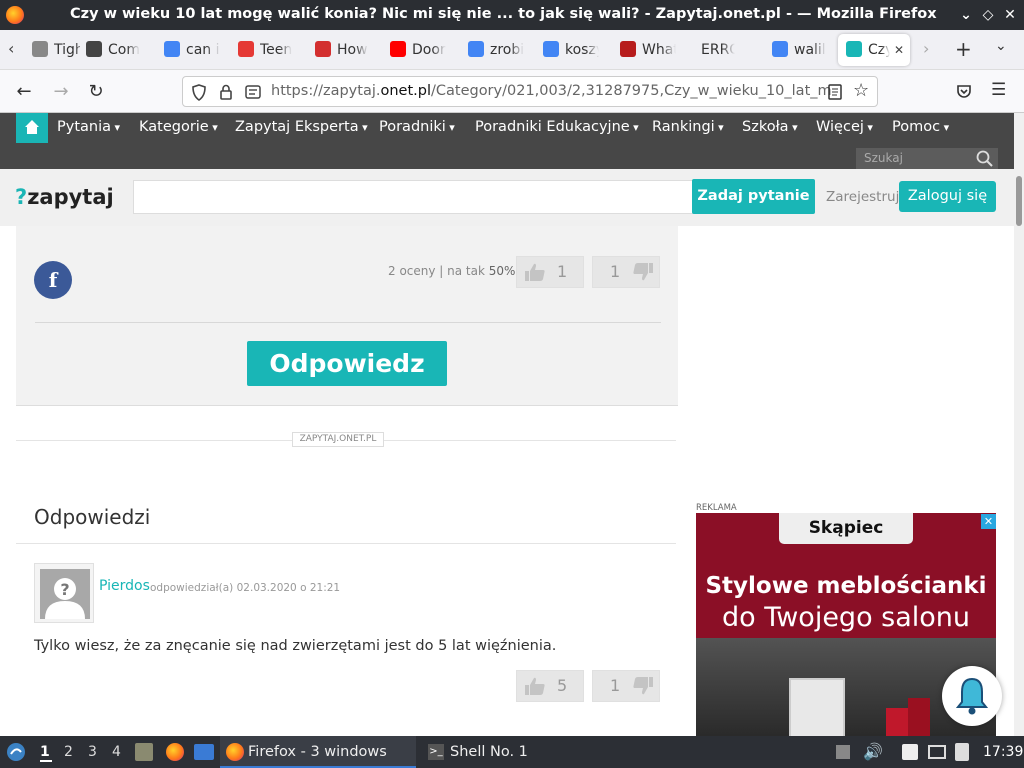 This screenshot has width=1024, height=768. Describe the element at coordinates (116, 752) in the screenshot. I see `workspace-4: 4` at that location.